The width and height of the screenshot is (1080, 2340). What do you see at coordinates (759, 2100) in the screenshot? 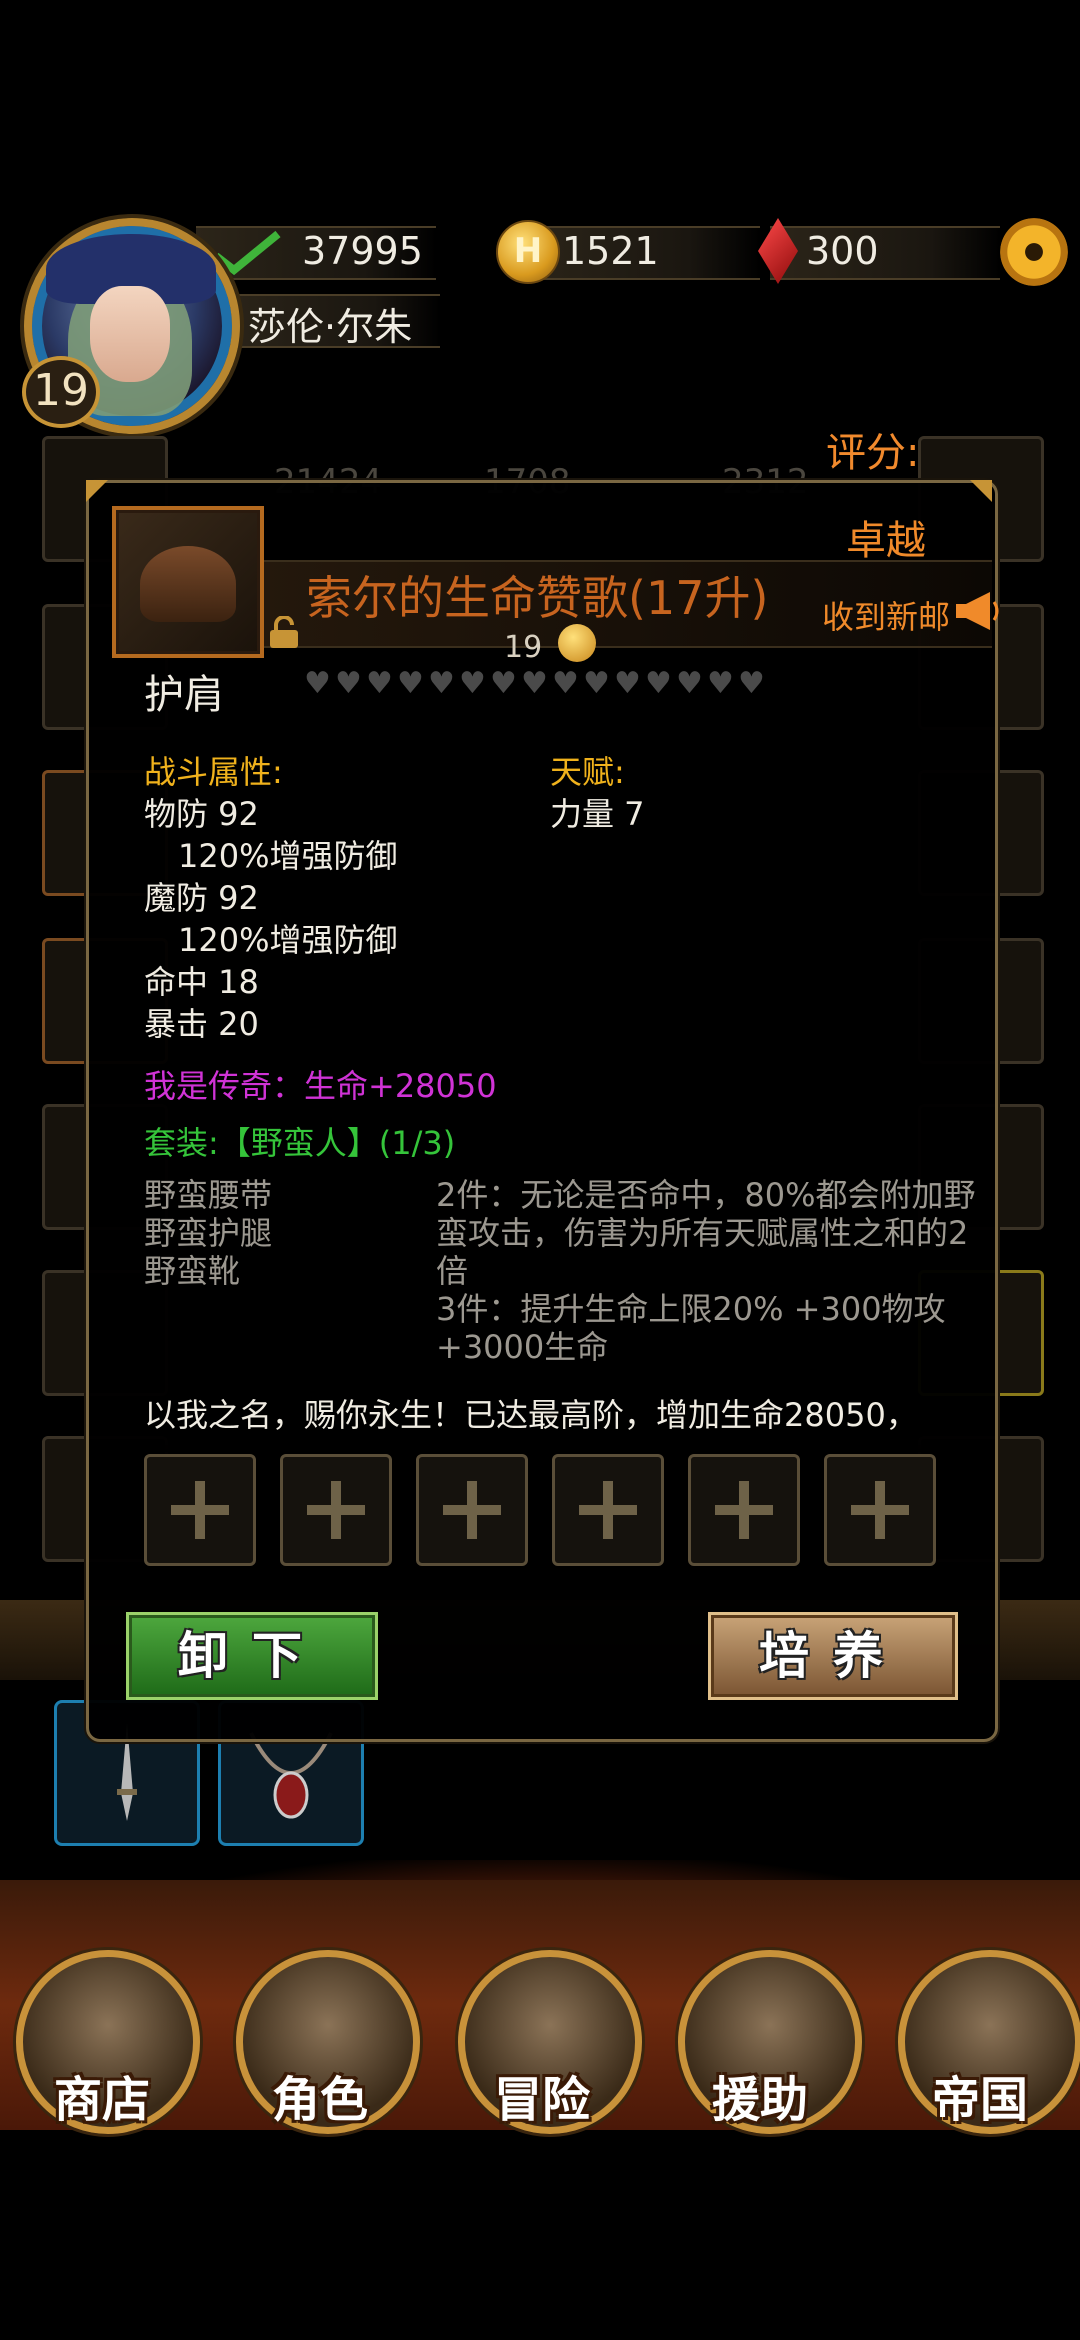
I see `nav-assist-label: 援助` at bounding box center [759, 2100].